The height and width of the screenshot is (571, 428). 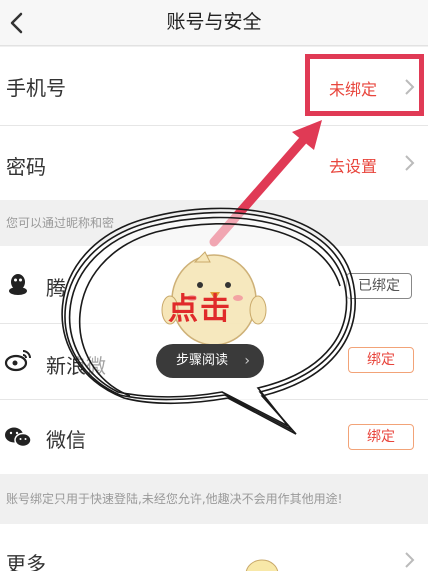 I want to click on small-chick-icon, so click(x=262, y=565).